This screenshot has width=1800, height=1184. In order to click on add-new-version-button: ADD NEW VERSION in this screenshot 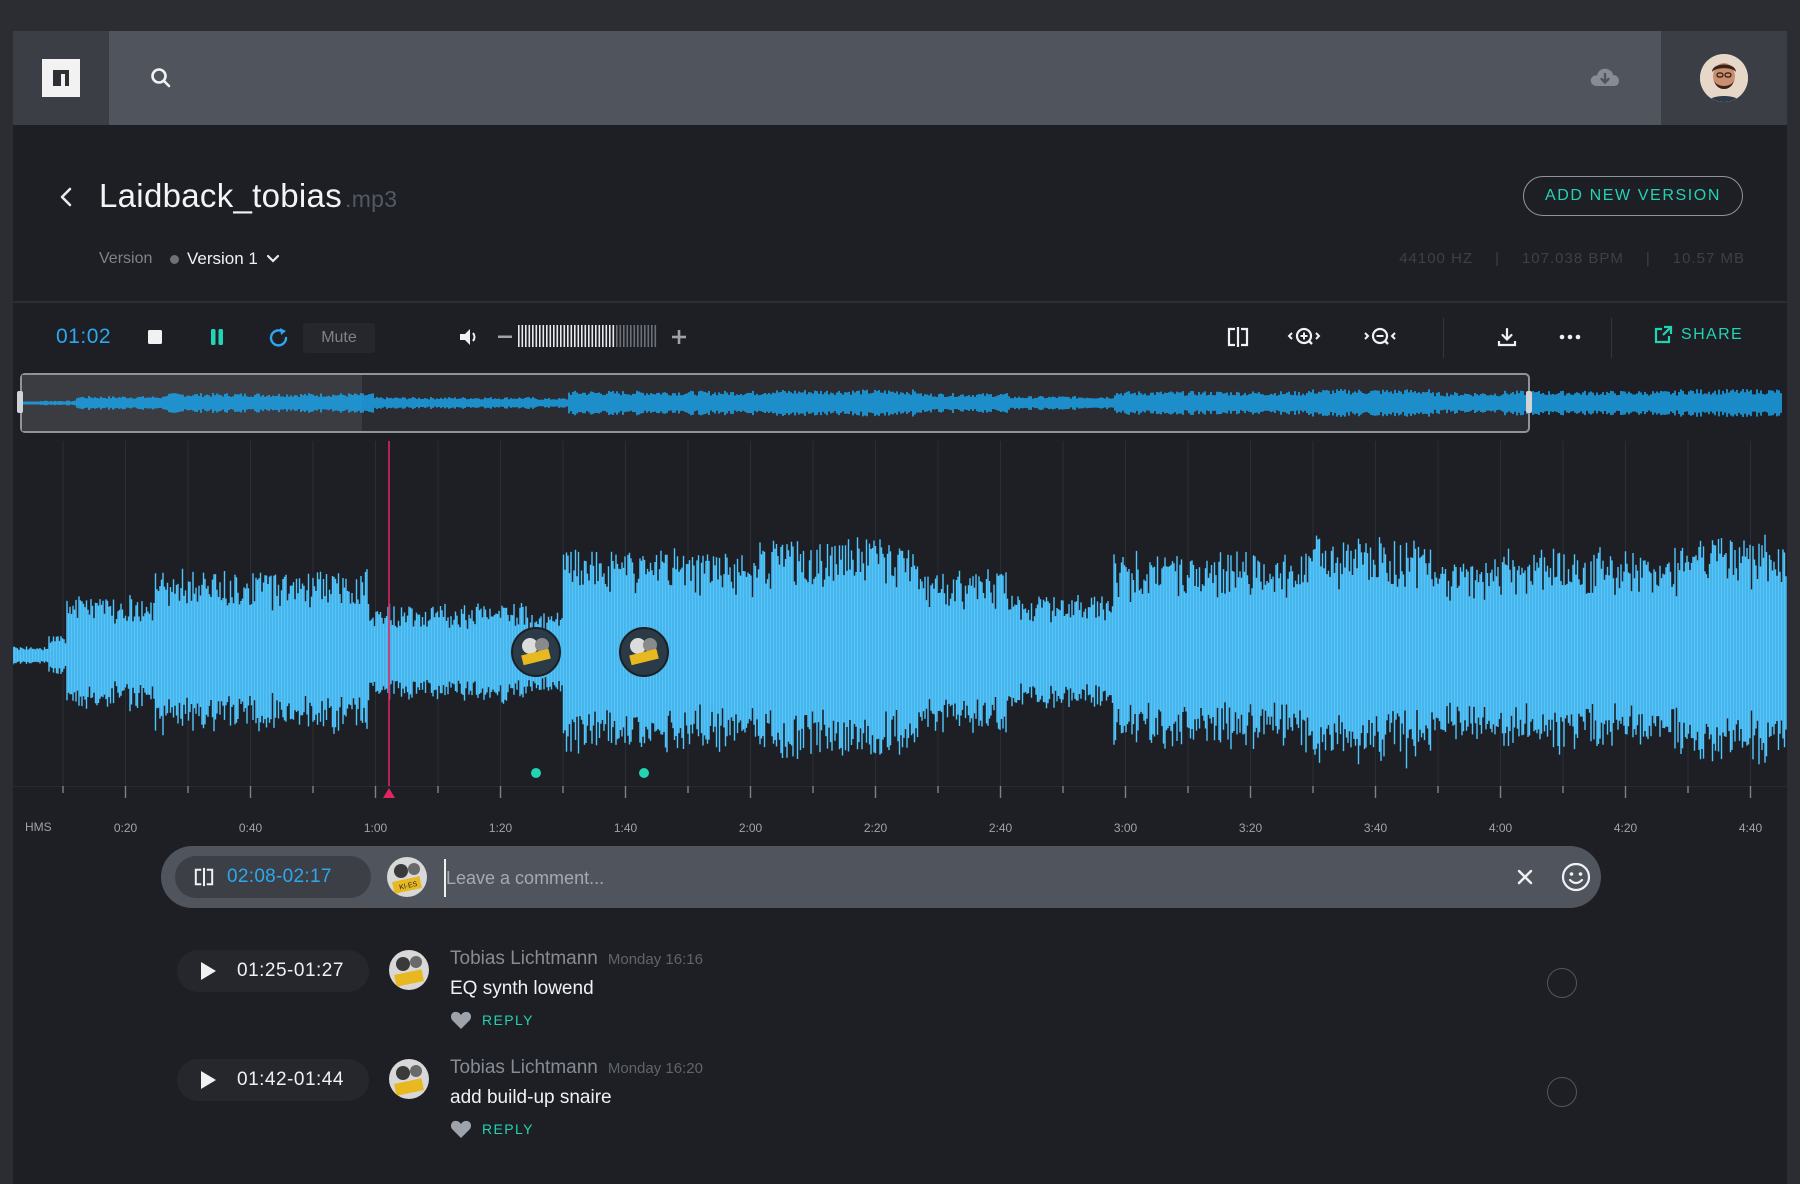, I will do `click(1633, 196)`.